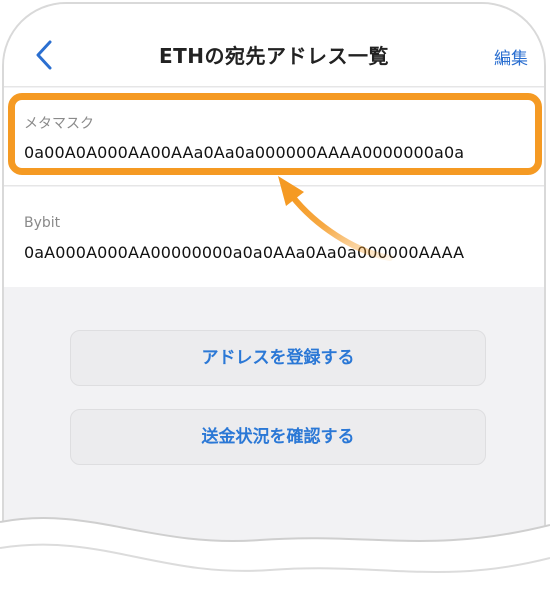  What do you see at coordinates (59, 124) in the screenshot?
I see `address-label: メタマスク` at bounding box center [59, 124].